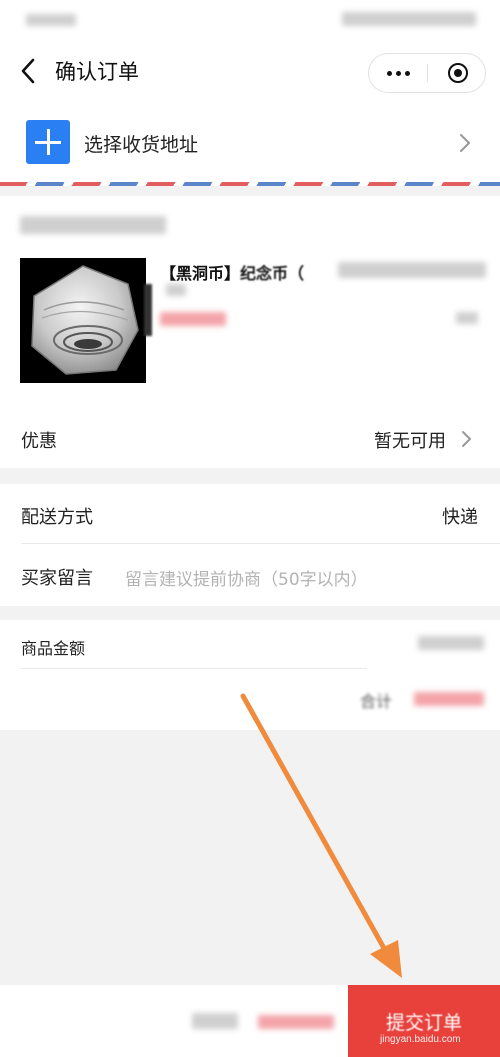 This screenshot has height=1057, width=500. Describe the element at coordinates (409, 19) in the screenshot. I see `status-bar-right-blurred` at that location.